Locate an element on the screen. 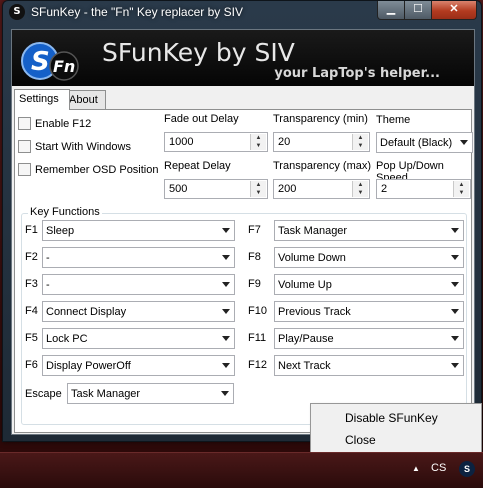  tray-context-menu: Disable SFunKey Close is located at coordinates (396, 429).